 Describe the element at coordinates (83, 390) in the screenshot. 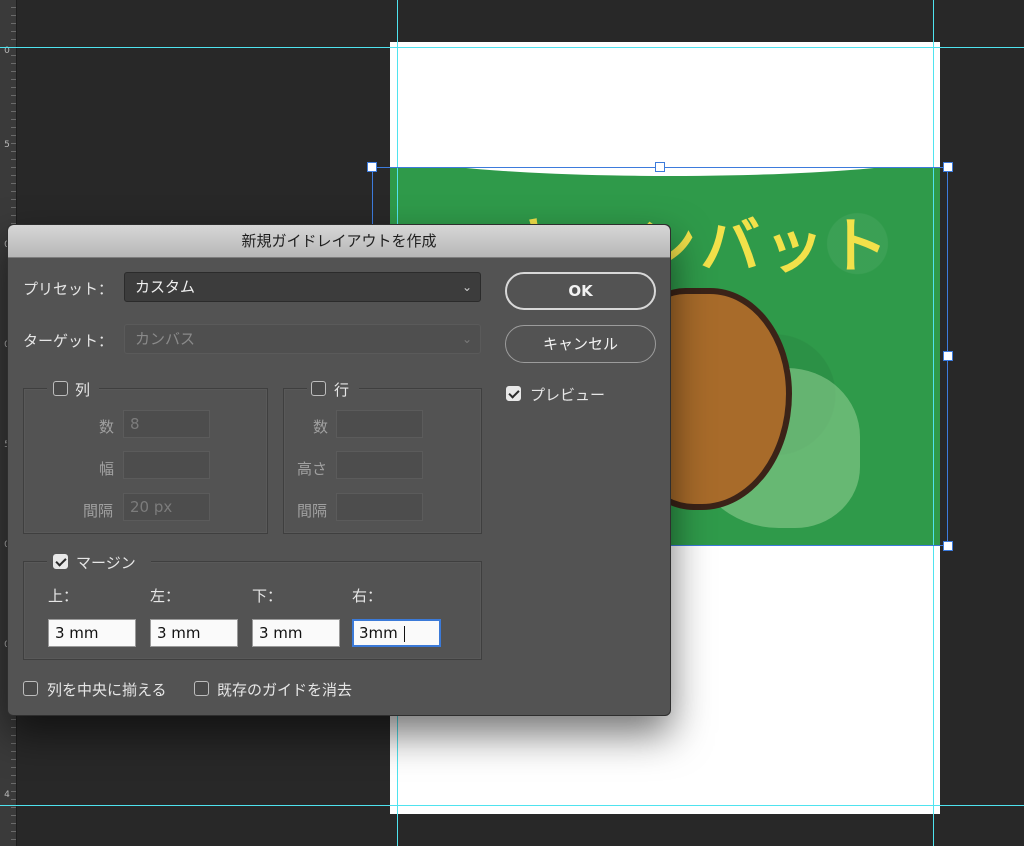

I see `columns-label: 列` at that location.